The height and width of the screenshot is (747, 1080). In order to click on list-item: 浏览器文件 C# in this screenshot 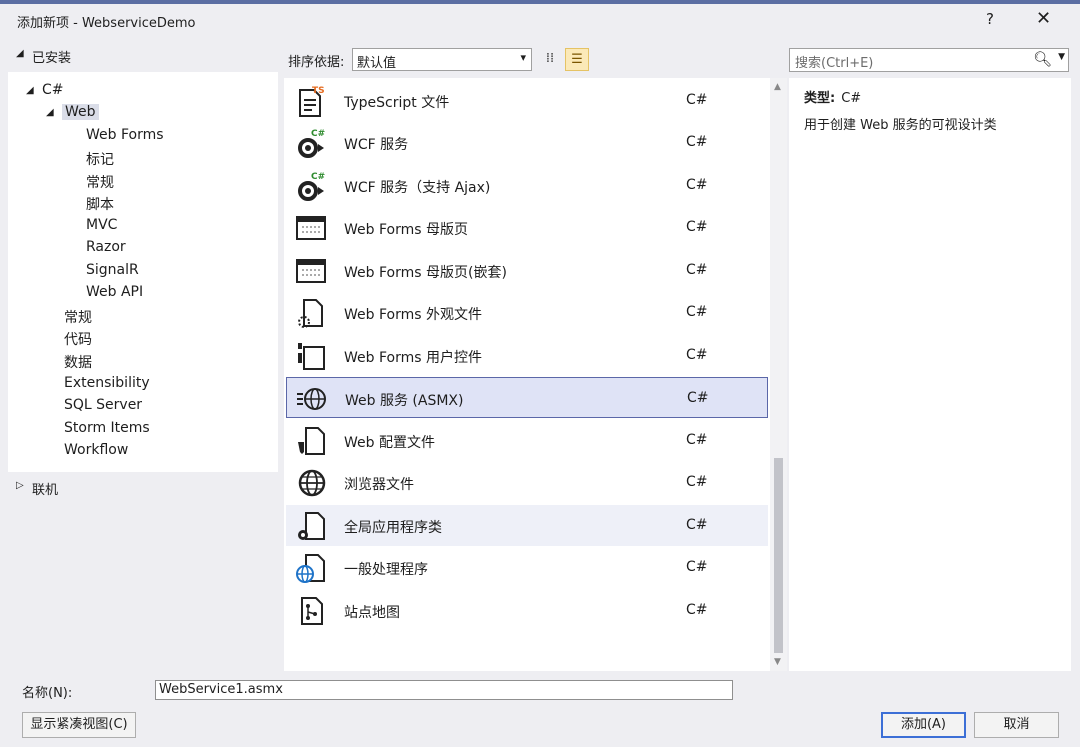, I will do `click(527, 482)`.